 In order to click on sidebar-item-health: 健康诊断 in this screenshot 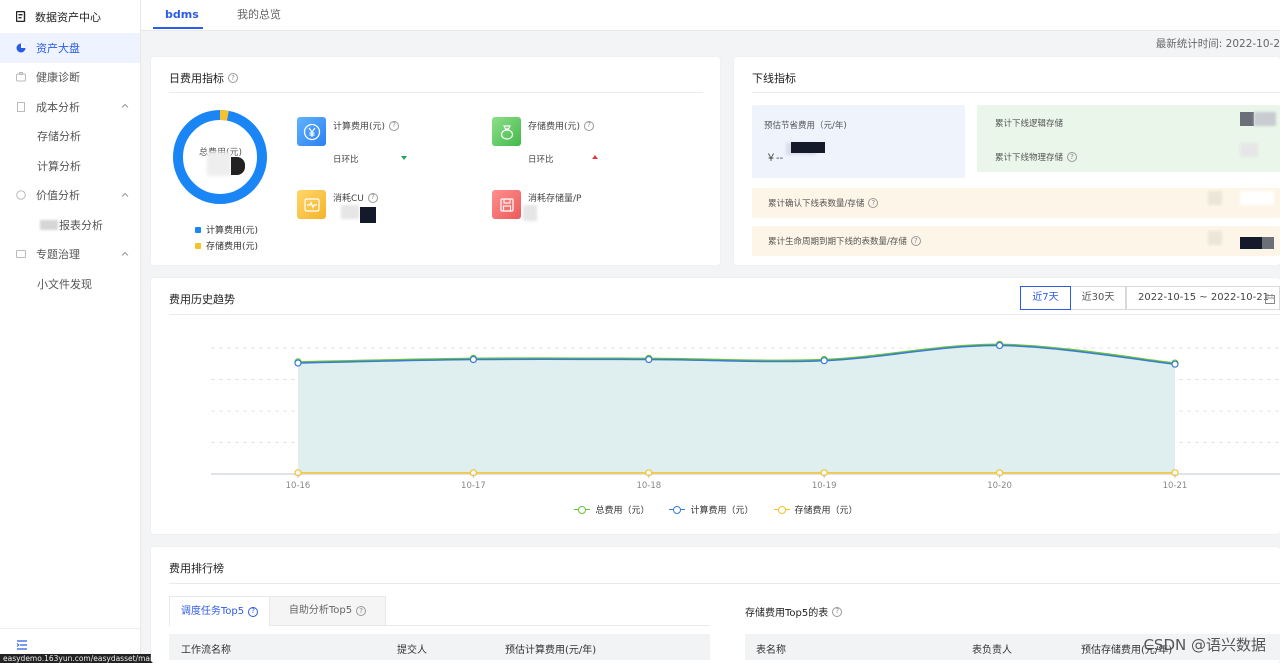, I will do `click(70, 78)`.